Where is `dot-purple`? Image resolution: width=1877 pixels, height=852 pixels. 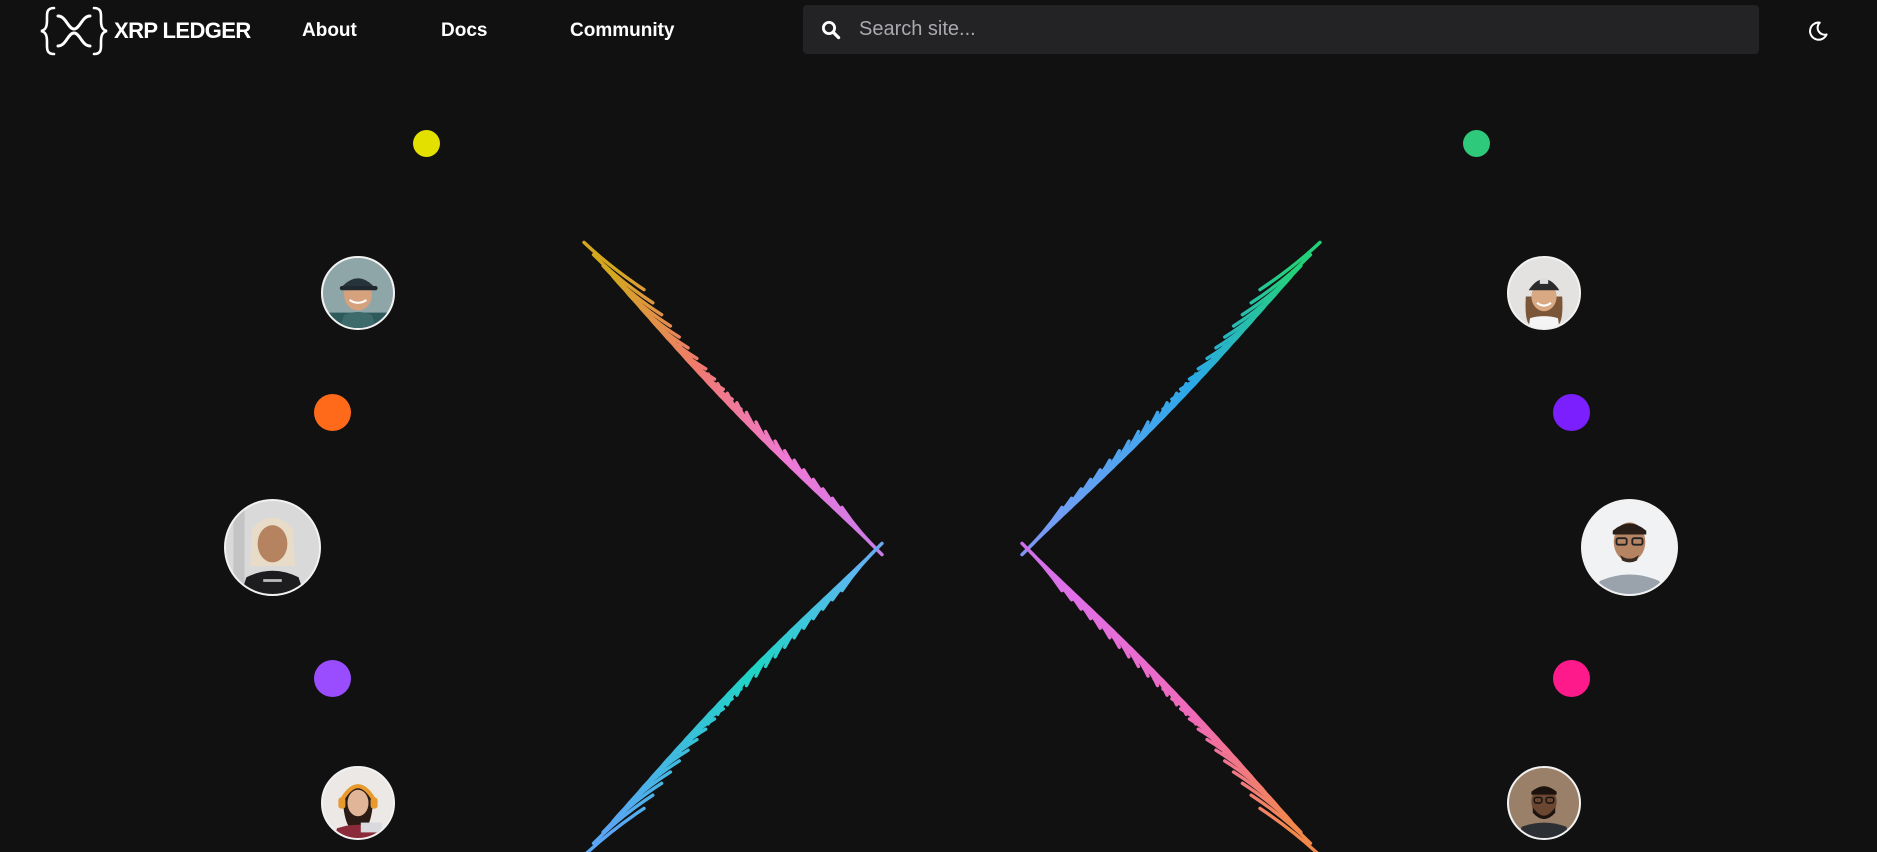
dot-purple is located at coordinates (332, 678).